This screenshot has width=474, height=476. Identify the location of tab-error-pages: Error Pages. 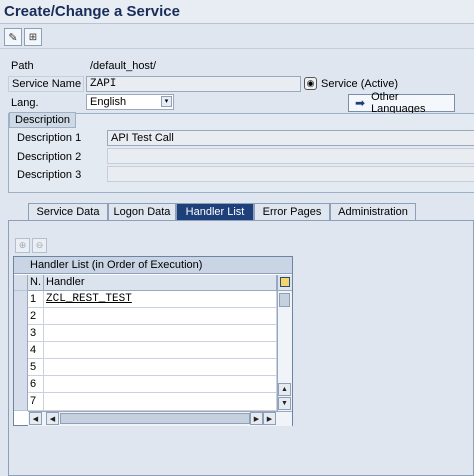
(292, 212).